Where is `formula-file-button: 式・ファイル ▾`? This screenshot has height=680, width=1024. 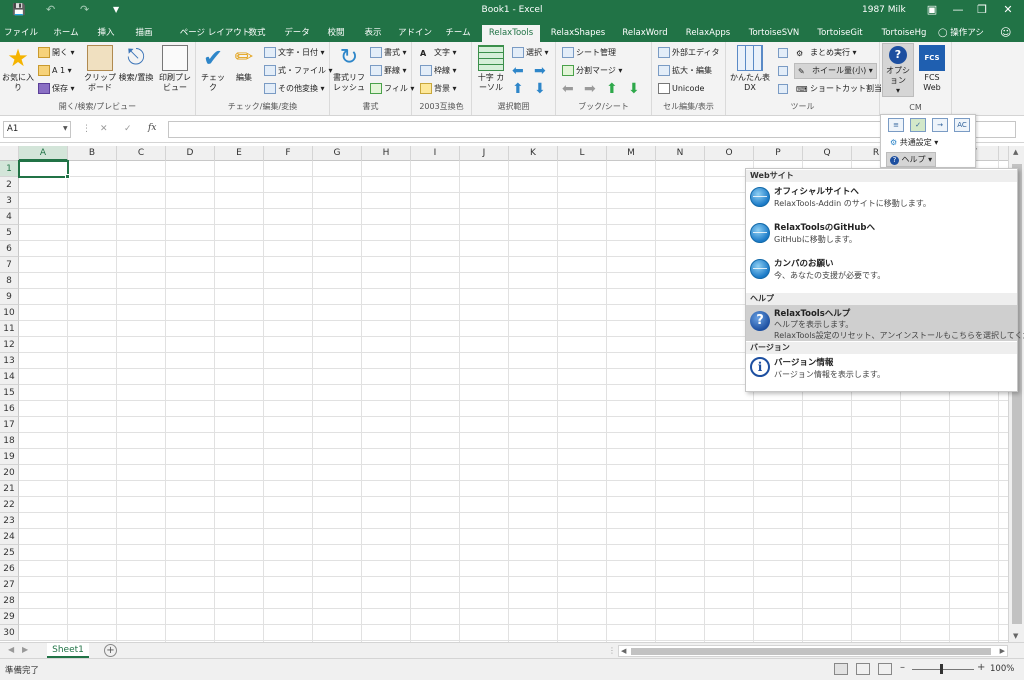
formula-file-button: 式・ファイル ▾ is located at coordinates (298, 71).